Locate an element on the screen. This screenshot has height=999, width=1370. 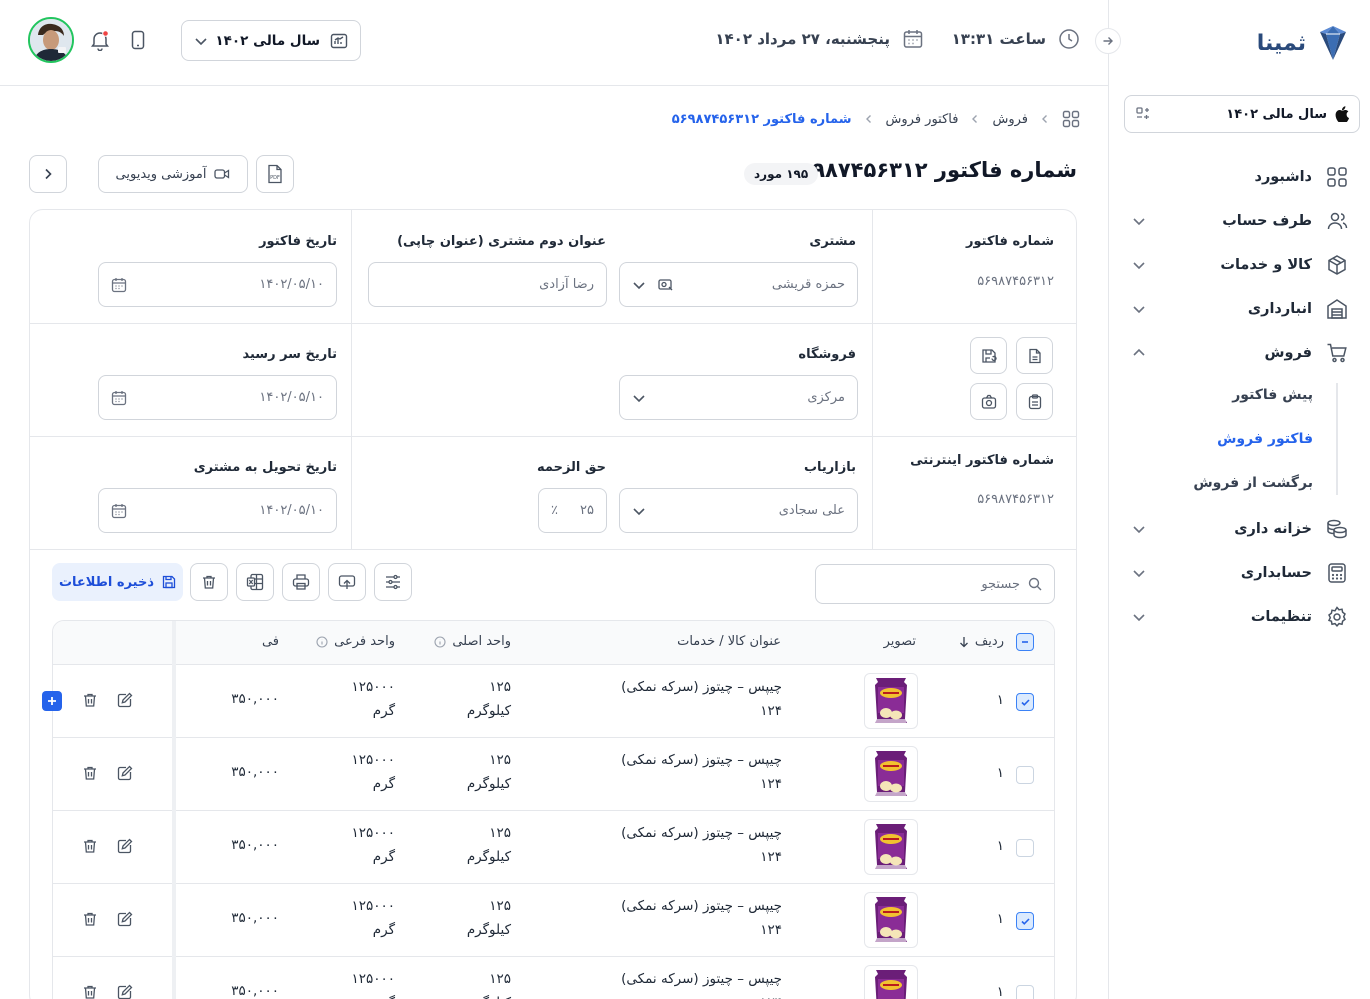
upload-button is located at coordinates (347, 582).